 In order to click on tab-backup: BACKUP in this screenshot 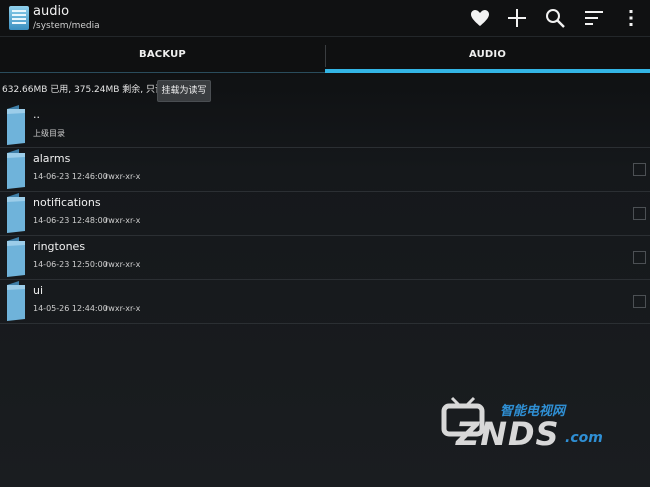, I will do `click(162, 54)`.